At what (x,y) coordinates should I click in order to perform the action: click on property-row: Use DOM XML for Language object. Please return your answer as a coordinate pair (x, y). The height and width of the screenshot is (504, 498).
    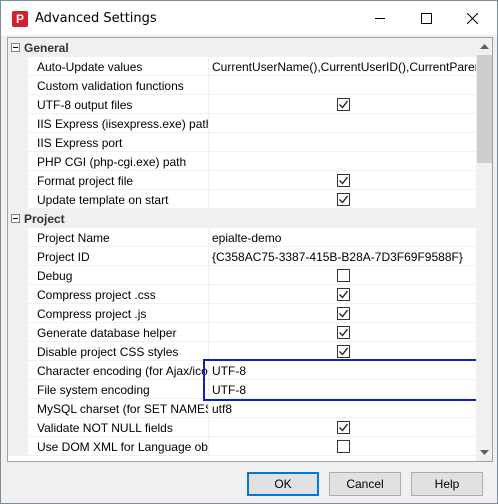
    Looking at the image, I should click on (242, 446).